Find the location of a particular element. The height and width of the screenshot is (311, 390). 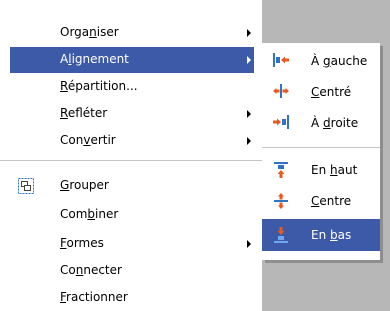

menu-item-refleter: Refléter is located at coordinates (132, 114).